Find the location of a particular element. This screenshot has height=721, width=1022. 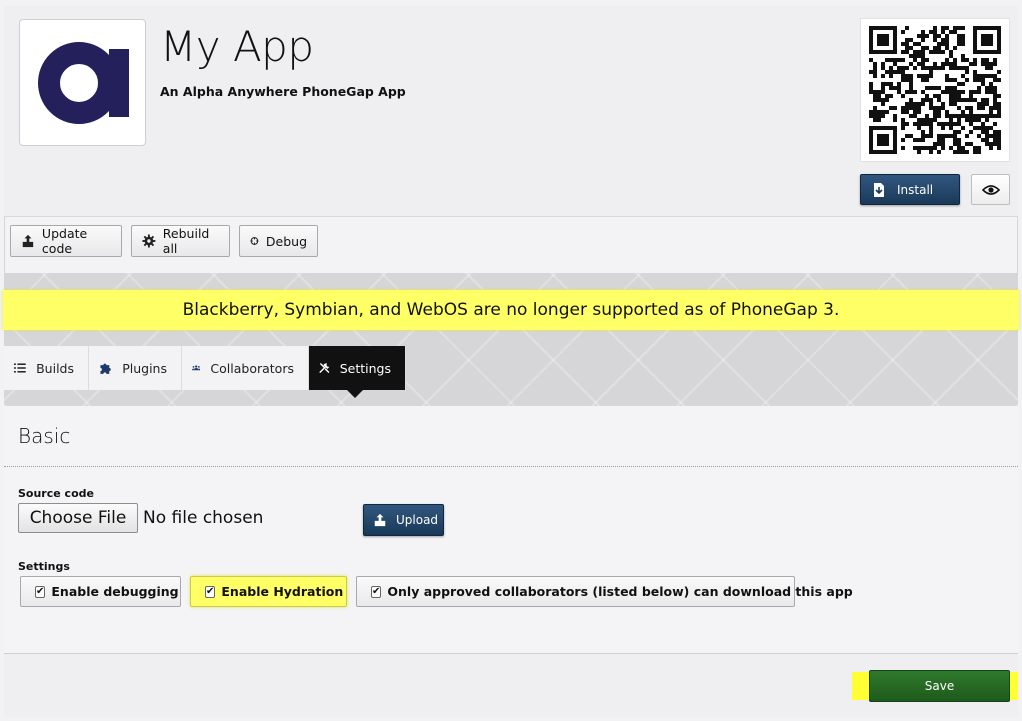

qr-code is located at coordinates (935, 90).